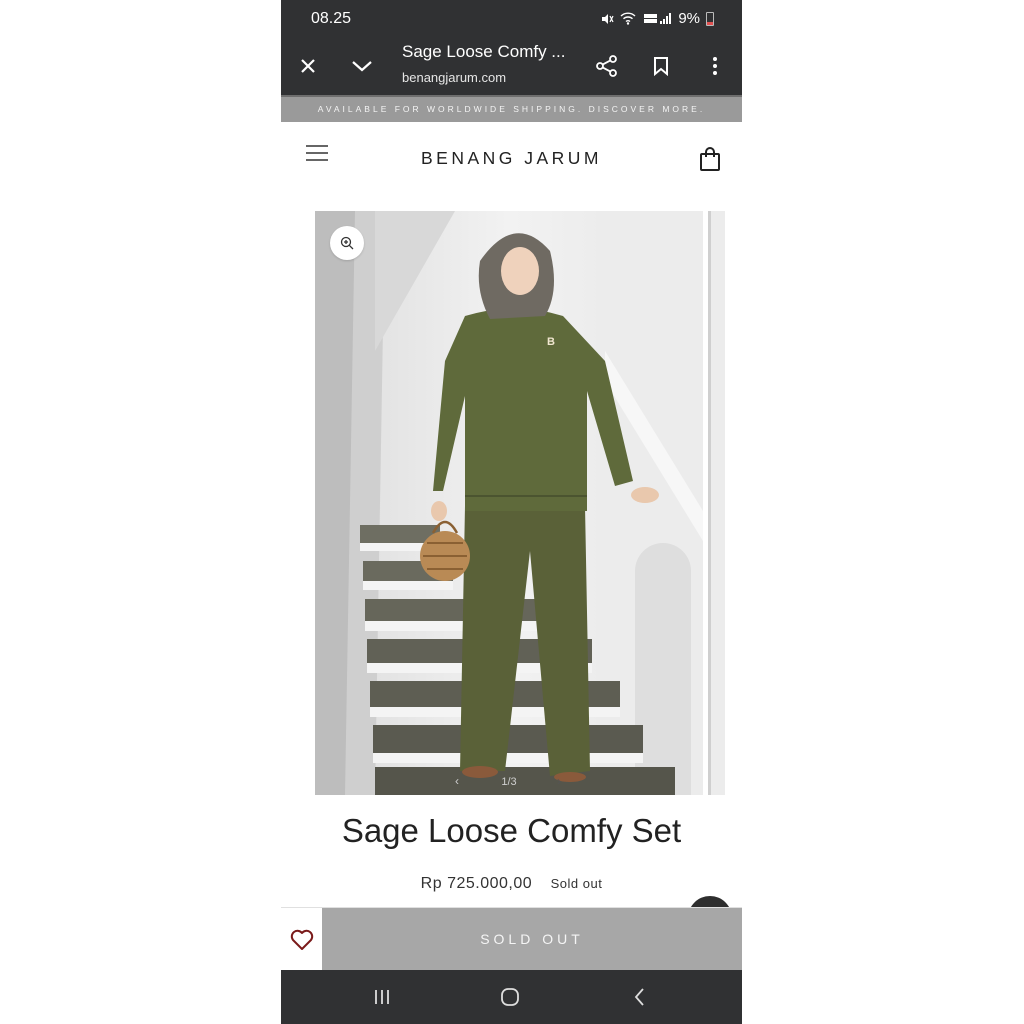 The height and width of the screenshot is (1024, 1024). What do you see at coordinates (308, 66) in the screenshot?
I see `close-icon` at bounding box center [308, 66].